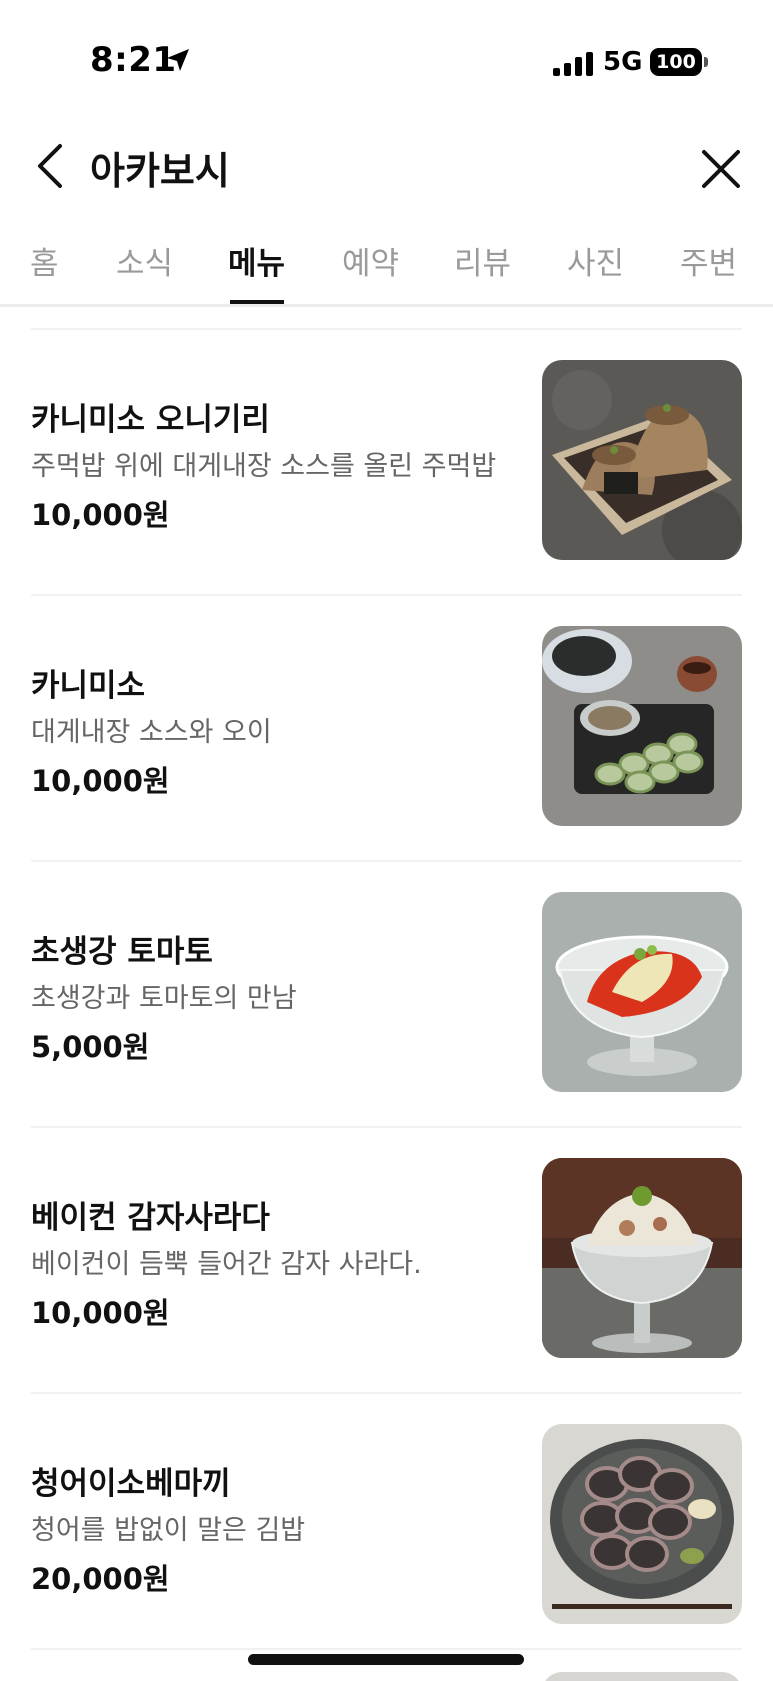 This screenshot has height=1681, width=773. Describe the element at coordinates (386, 1525) in the screenshot. I see `menu-item: 청어이소베마끼 청어를 밥없이 말은 김밥 20,000원` at that location.